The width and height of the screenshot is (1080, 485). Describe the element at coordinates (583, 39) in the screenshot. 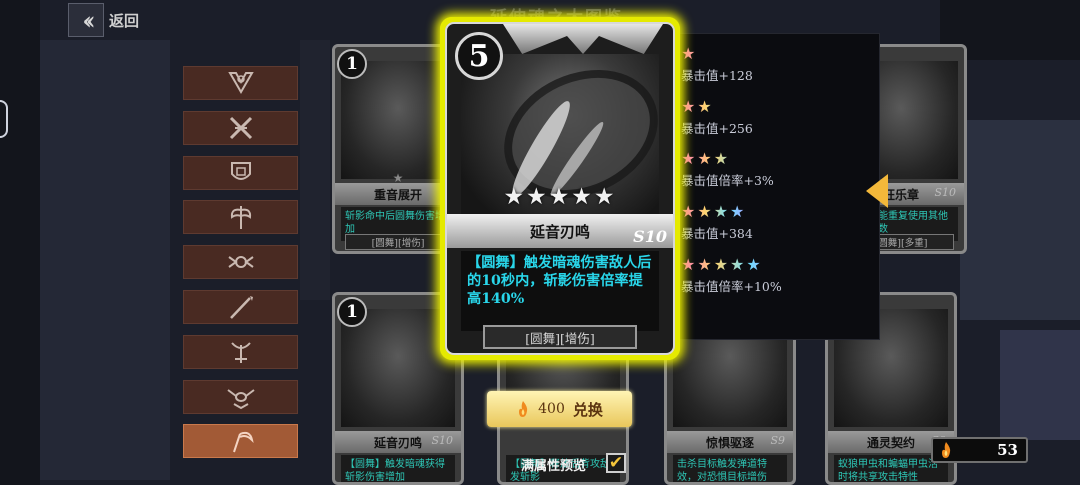

I see `card-ornament` at that location.